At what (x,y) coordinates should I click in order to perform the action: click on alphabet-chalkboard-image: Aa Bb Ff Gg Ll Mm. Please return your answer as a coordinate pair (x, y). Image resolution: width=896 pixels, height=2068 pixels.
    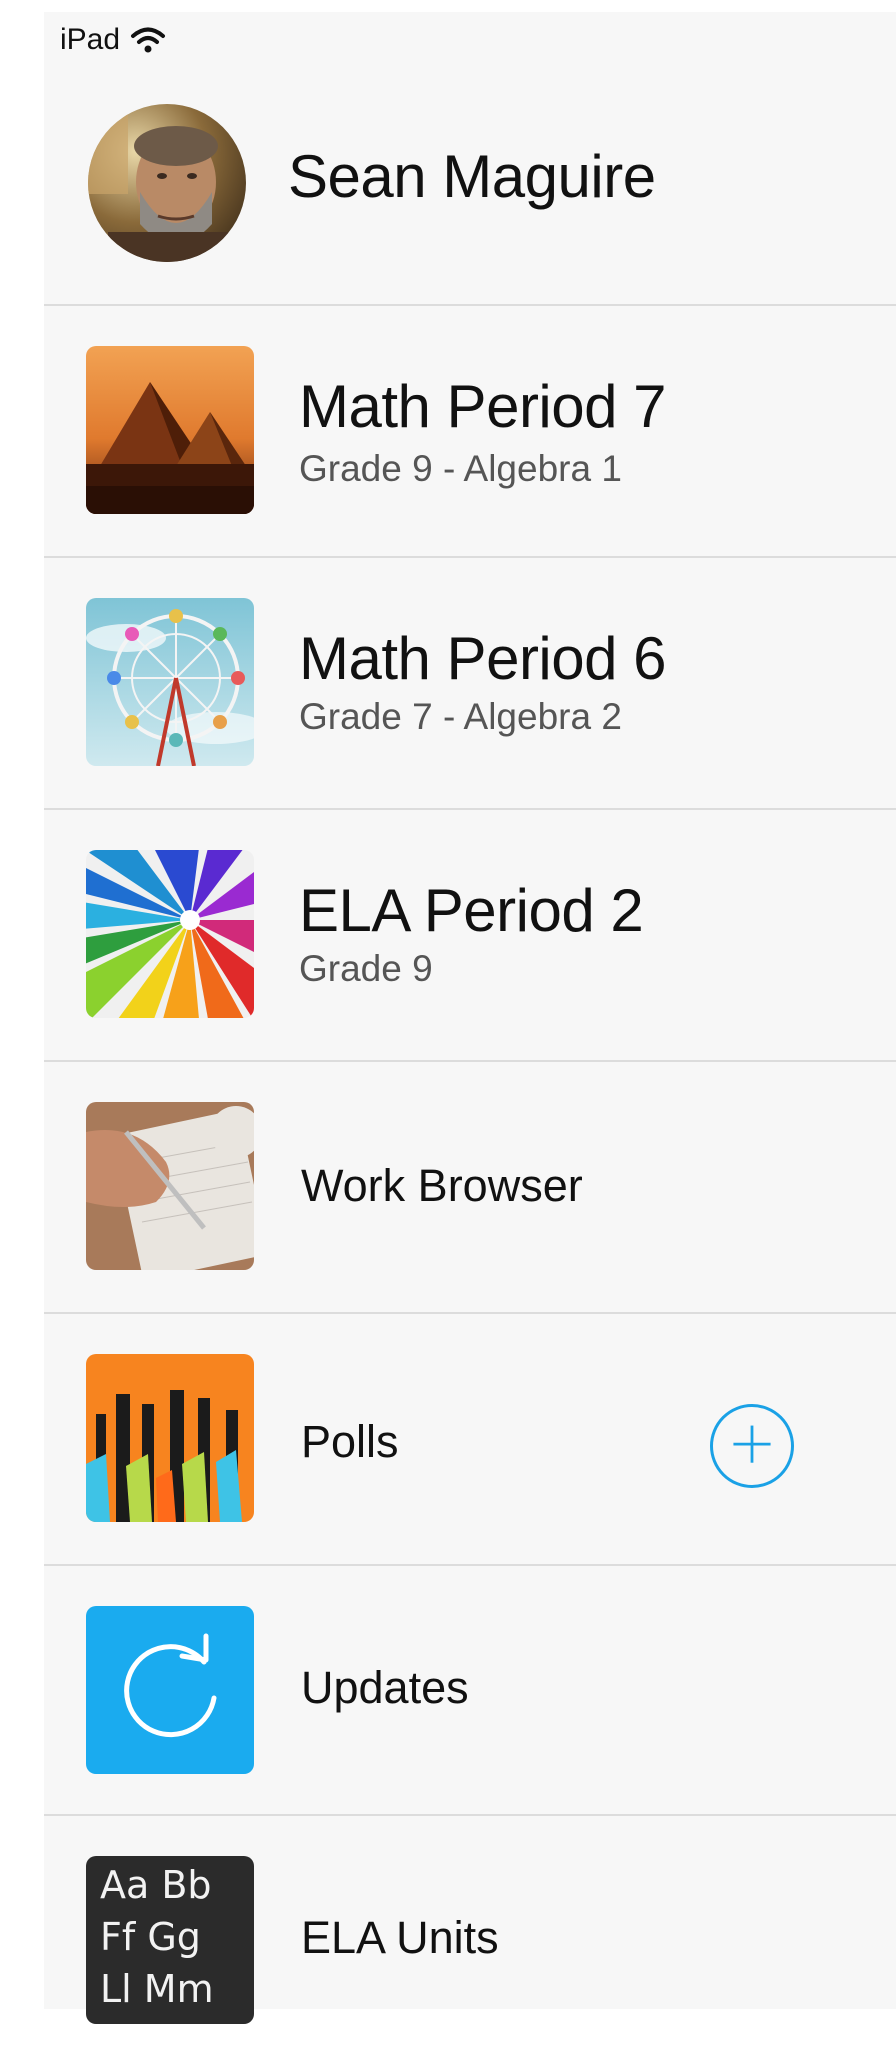
    Looking at the image, I should click on (170, 1940).